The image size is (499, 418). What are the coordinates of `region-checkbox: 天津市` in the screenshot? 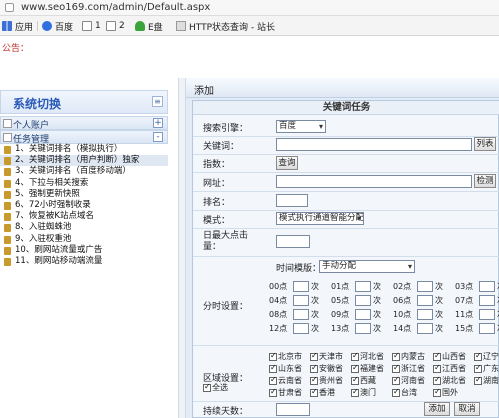 It's located at (326, 356).